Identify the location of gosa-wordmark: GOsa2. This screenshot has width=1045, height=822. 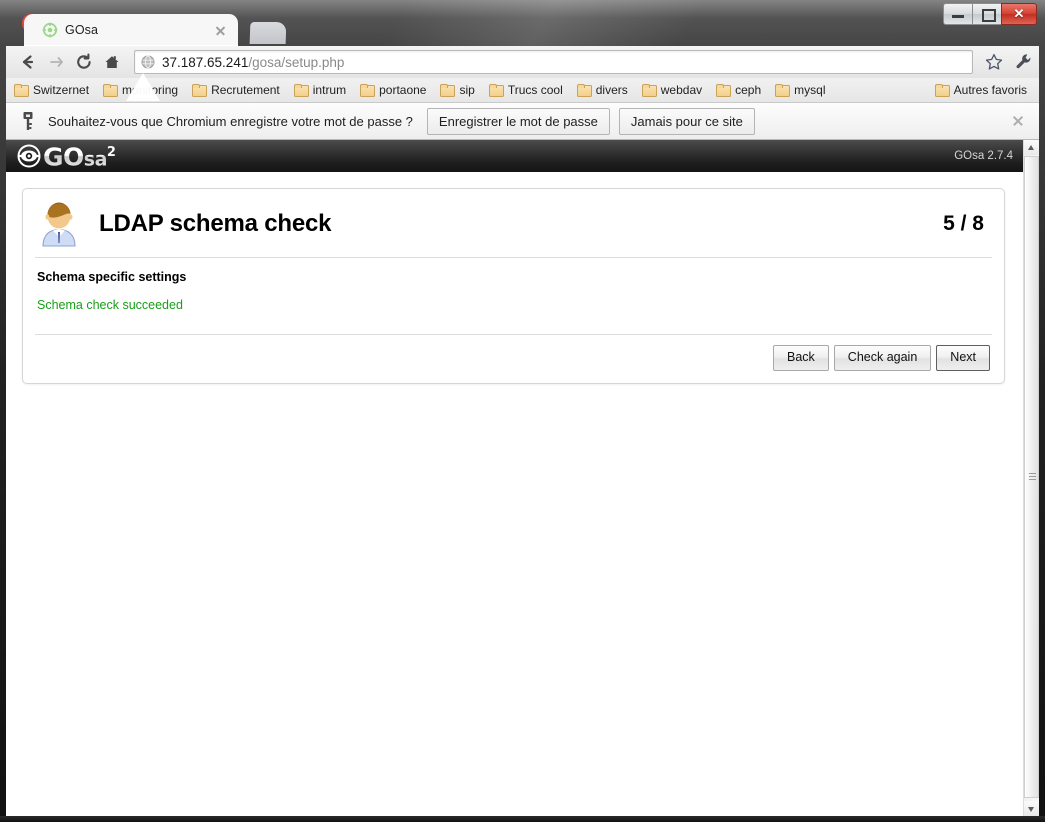
(79, 156).